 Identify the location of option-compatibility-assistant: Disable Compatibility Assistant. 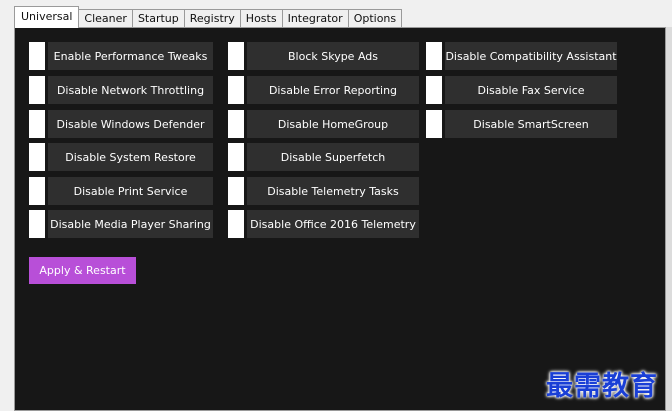
(531, 56).